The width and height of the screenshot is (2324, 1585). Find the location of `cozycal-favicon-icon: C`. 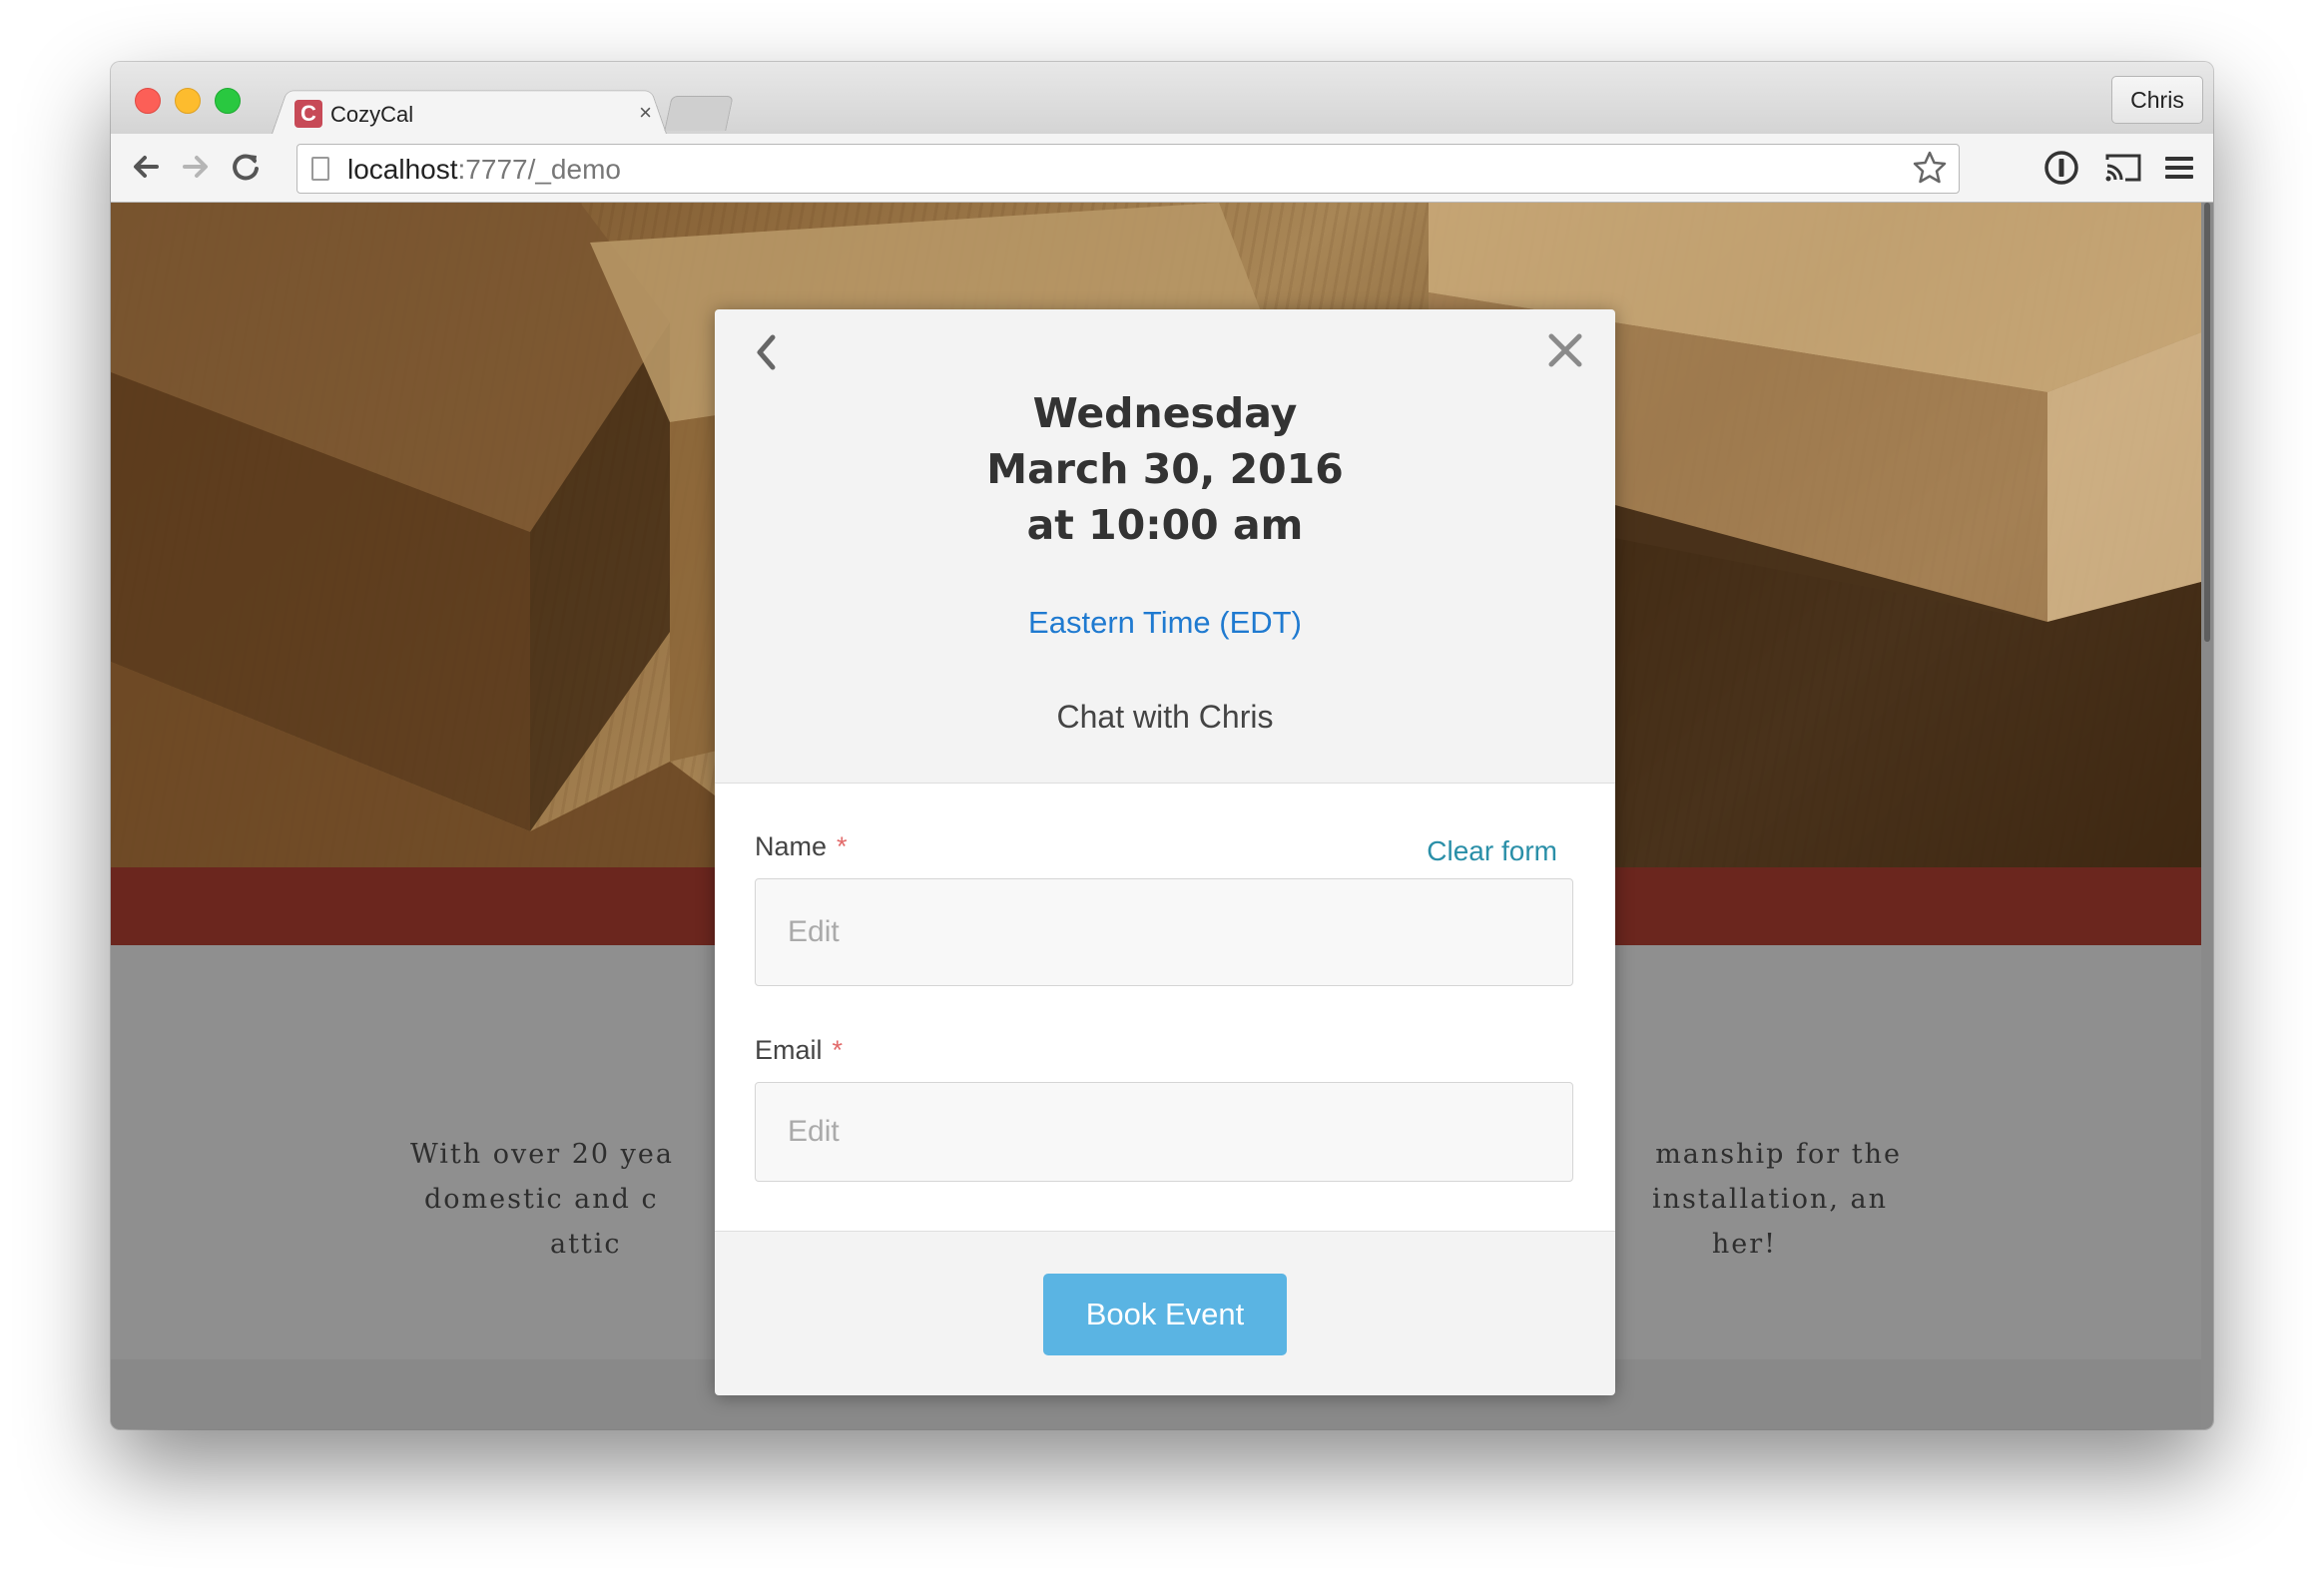

cozycal-favicon-icon: C is located at coordinates (308, 114).